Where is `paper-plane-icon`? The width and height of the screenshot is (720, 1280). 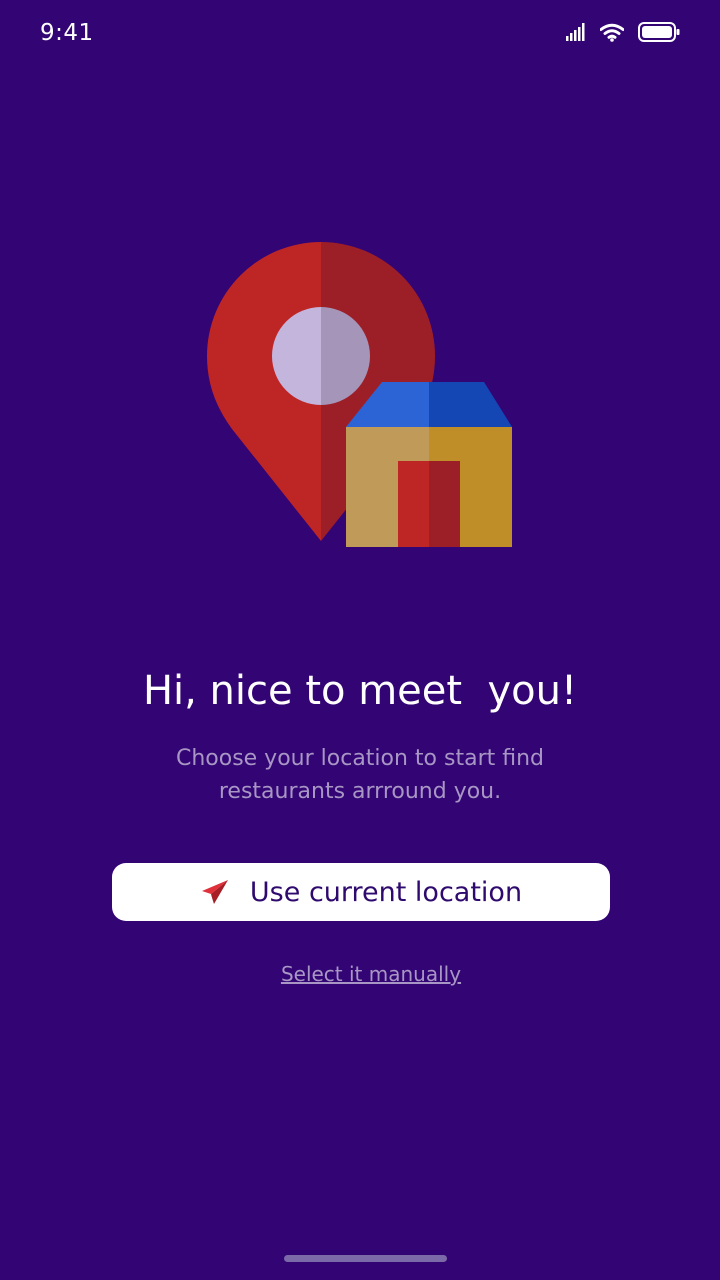
paper-plane-icon is located at coordinates (215, 892).